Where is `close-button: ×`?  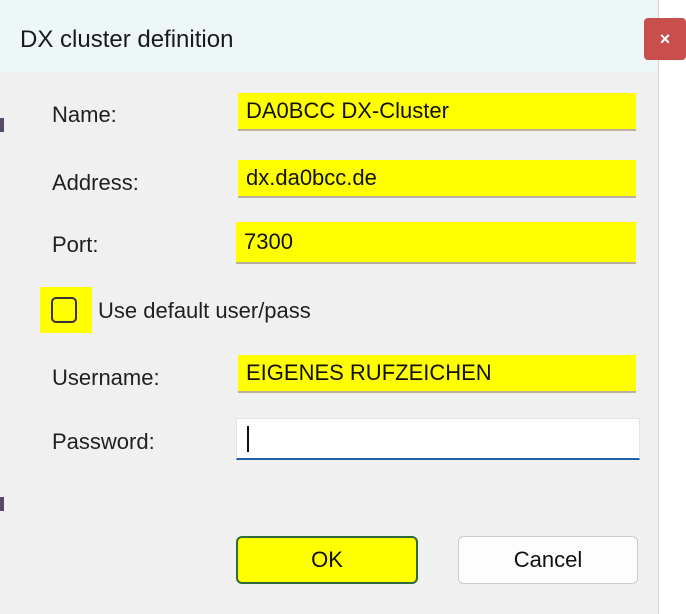
close-button: × is located at coordinates (665, 39).